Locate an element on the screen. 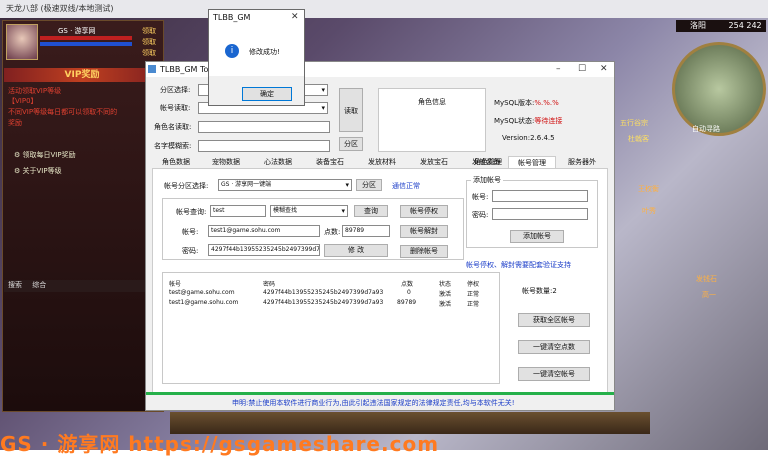 This screenshot has width=768, height=457. get-all-accounts-button: 获取全区帐号 is located at coordinates (554, 320).